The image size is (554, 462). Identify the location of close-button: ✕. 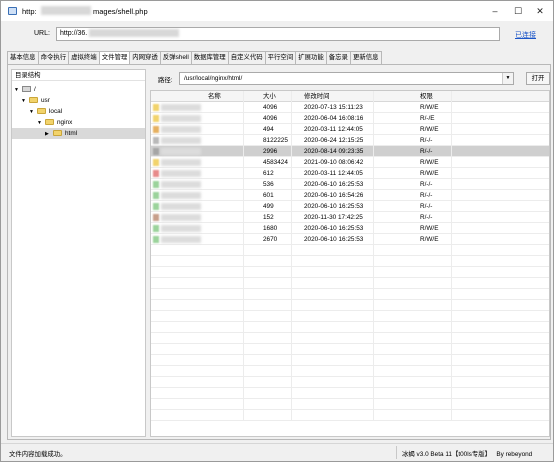
(540, 11).